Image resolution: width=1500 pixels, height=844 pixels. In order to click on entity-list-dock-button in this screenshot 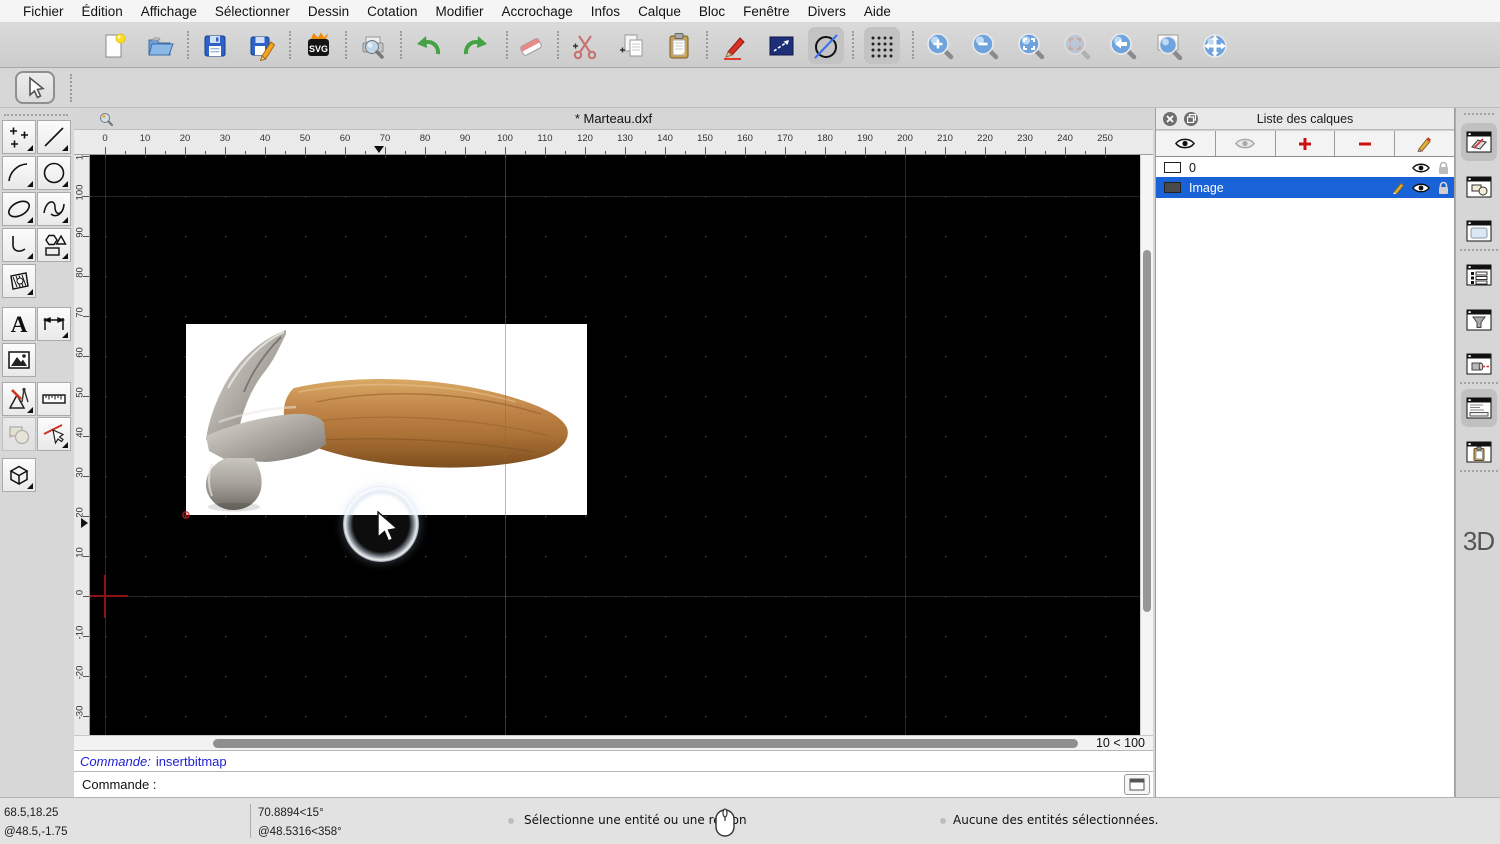, I will do `click(1479, 275)`.